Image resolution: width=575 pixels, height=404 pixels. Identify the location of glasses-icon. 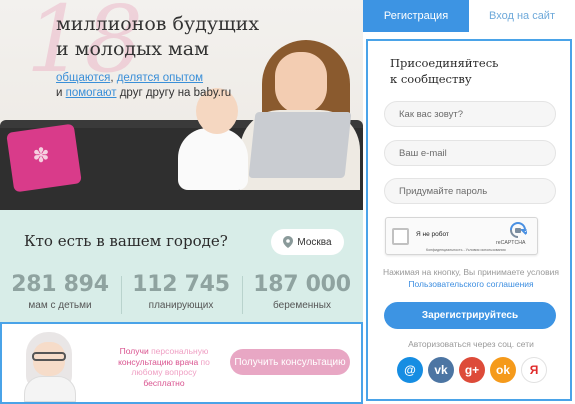
(49, 356).